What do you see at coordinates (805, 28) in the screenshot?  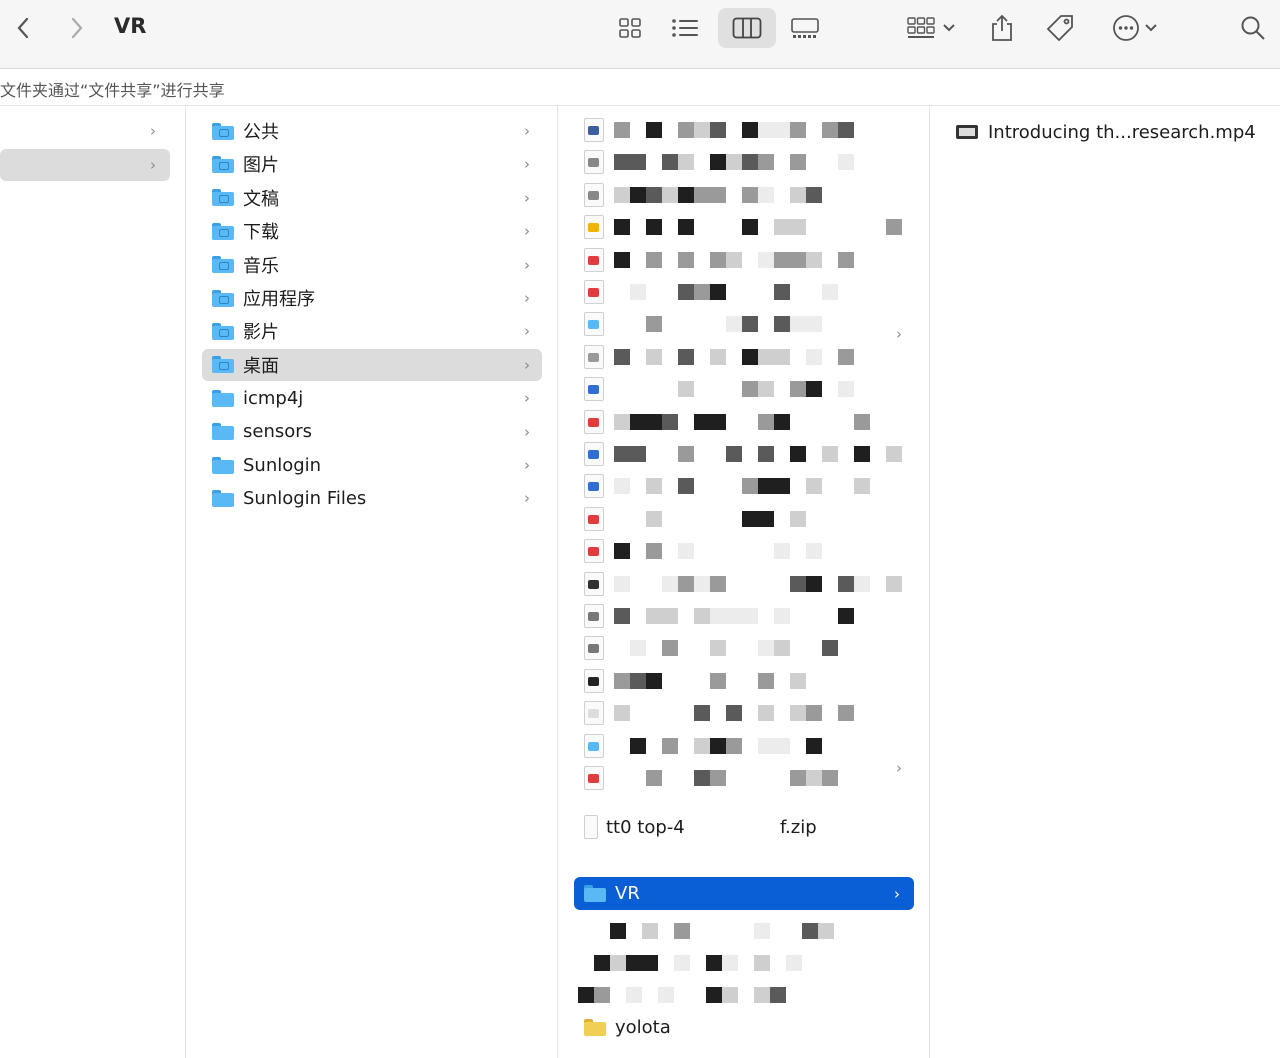 I see `gallery-view-button` at bounding box center [805, 28].